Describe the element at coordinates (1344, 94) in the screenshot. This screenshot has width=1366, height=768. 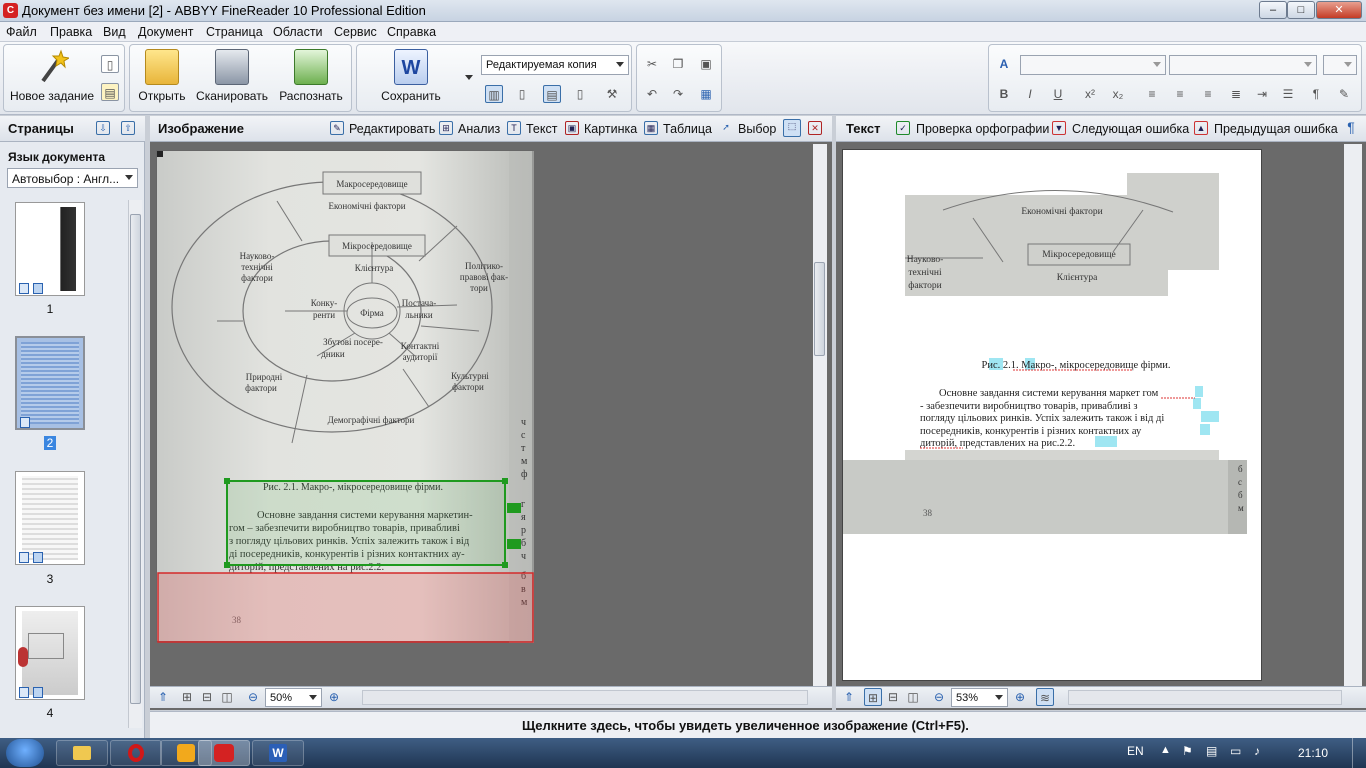
I see `style-icon: ✎` at that location.